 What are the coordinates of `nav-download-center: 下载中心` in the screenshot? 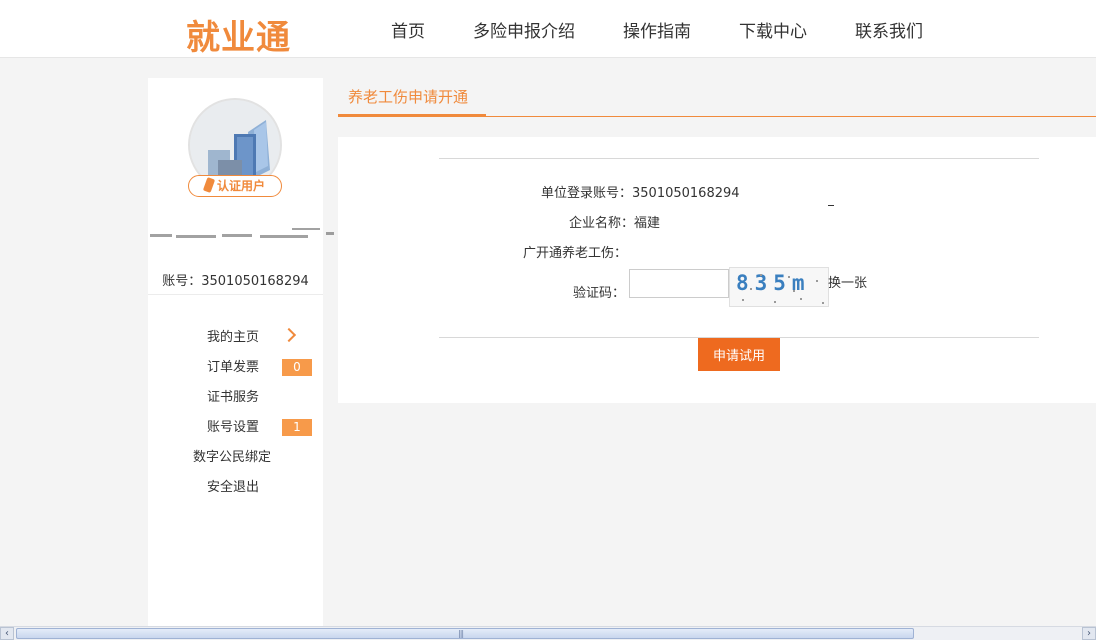 It's located at (773, 29).